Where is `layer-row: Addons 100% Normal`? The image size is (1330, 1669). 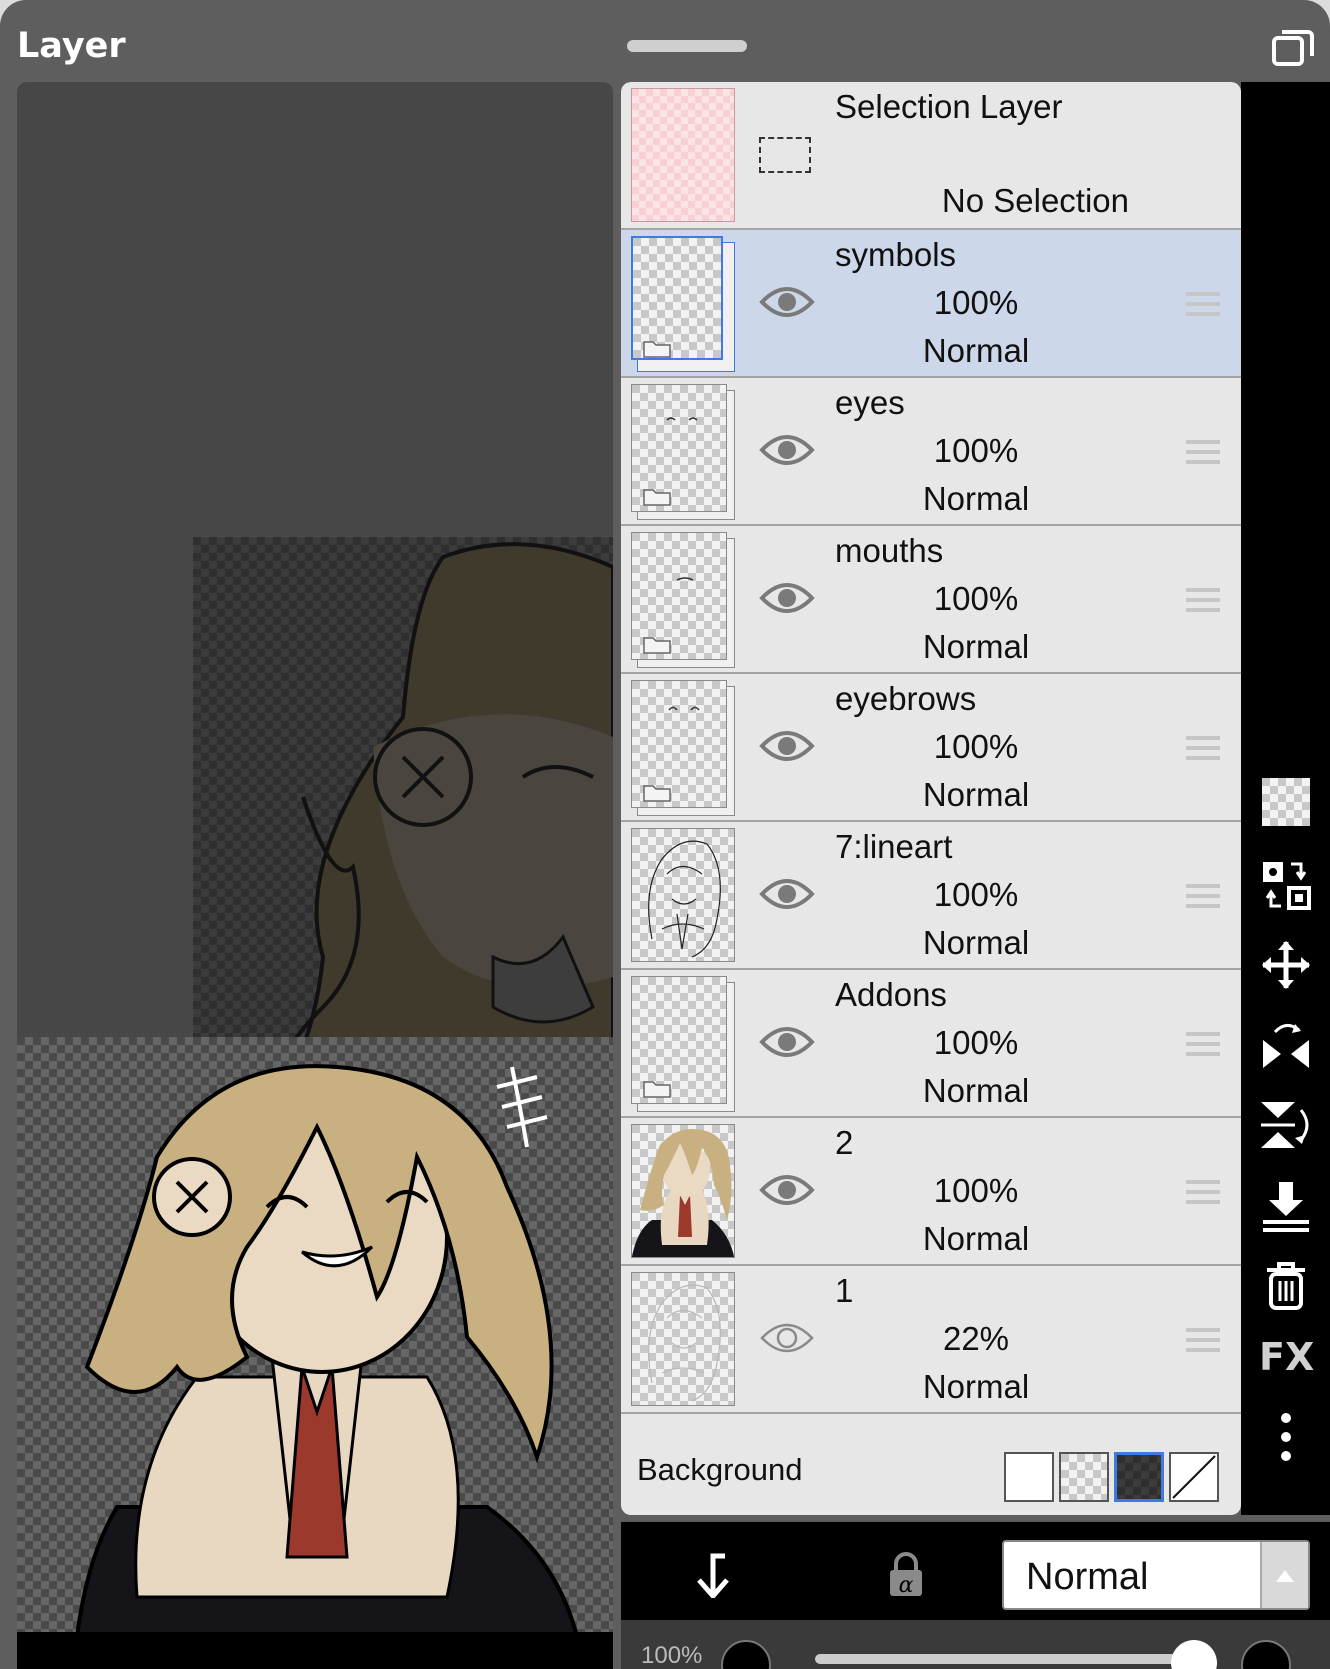
layer-row: Addons 100% Normal is located at coordinates (931, 1044).